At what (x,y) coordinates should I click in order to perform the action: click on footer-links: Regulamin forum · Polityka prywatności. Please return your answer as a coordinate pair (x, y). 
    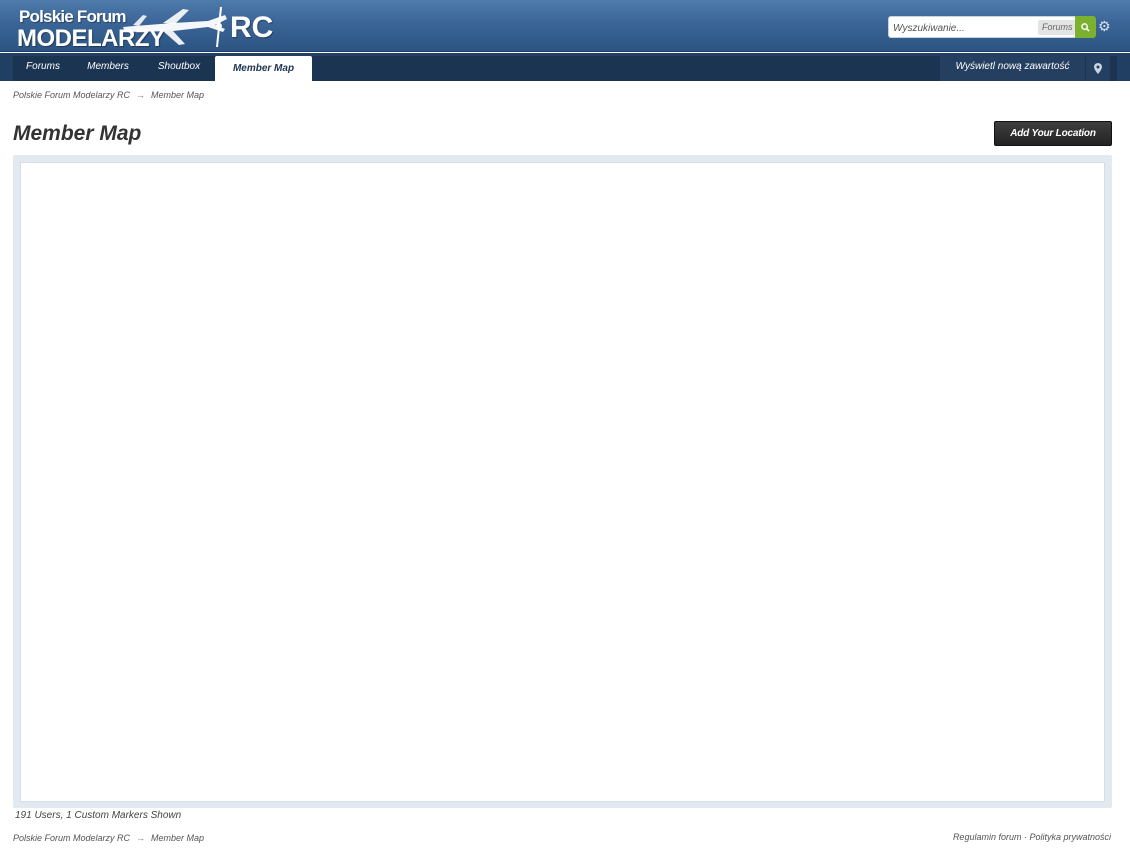
    Looking at the image, I should click on (1032, 837).